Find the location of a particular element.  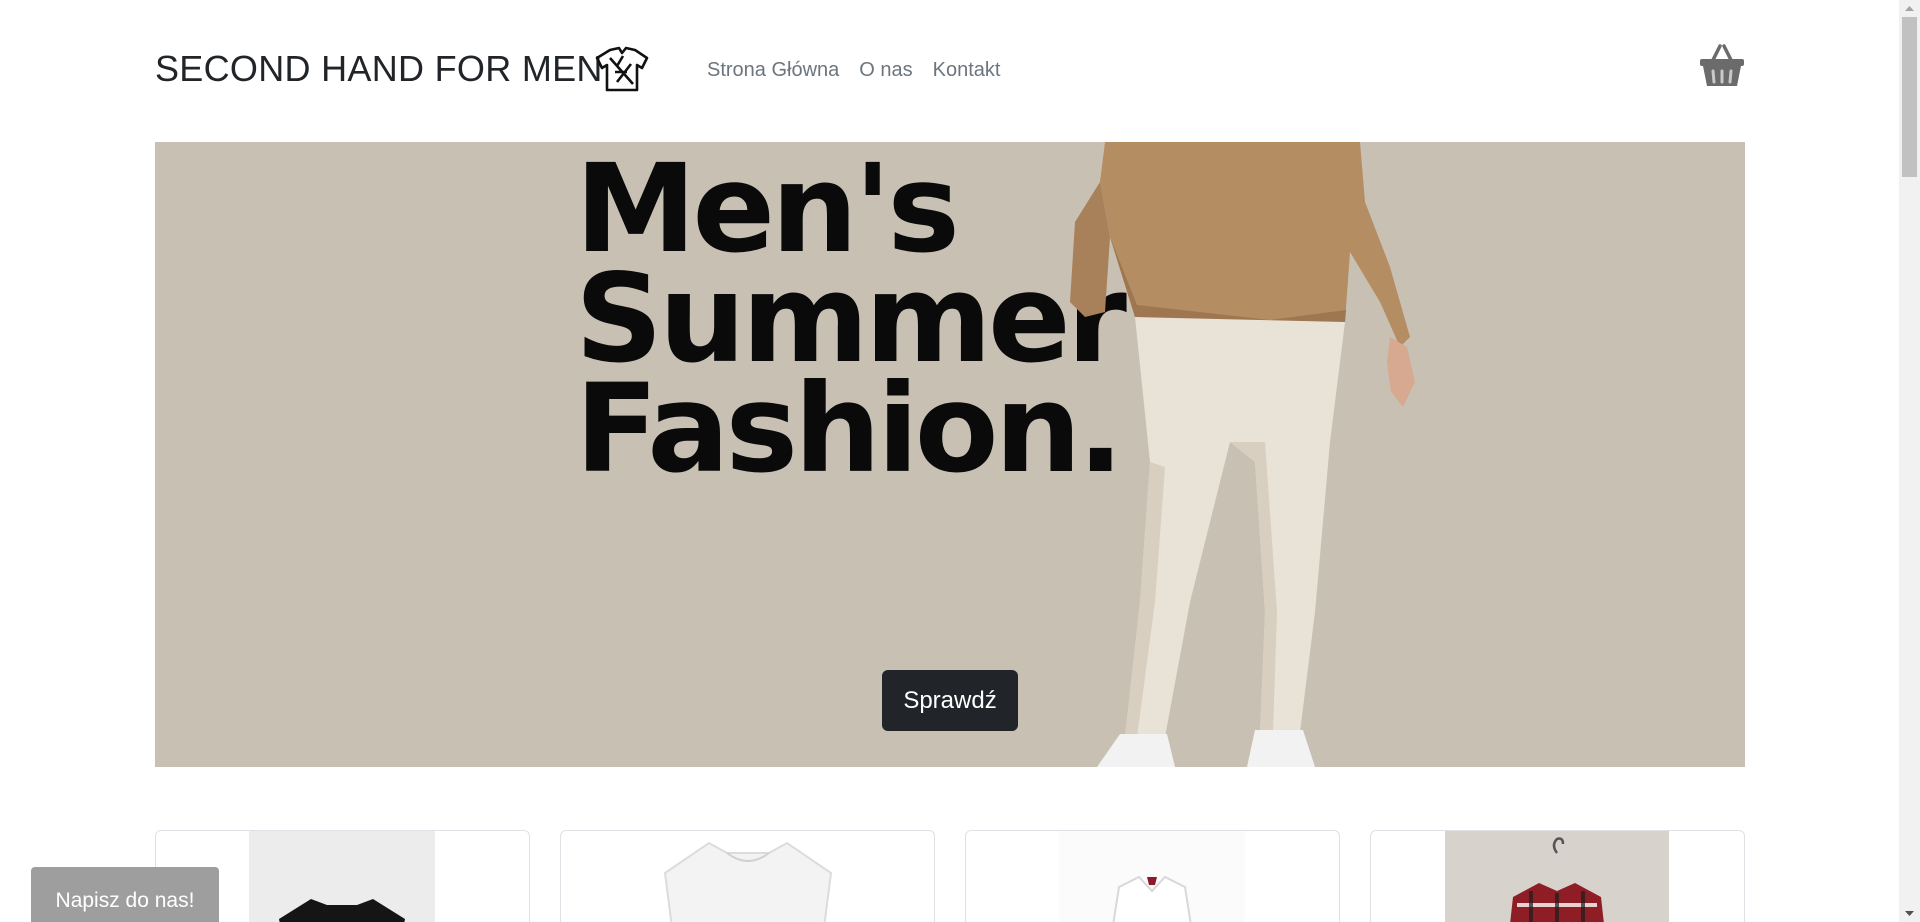

shirt-logo-icon is located at coordinates (622, 69).